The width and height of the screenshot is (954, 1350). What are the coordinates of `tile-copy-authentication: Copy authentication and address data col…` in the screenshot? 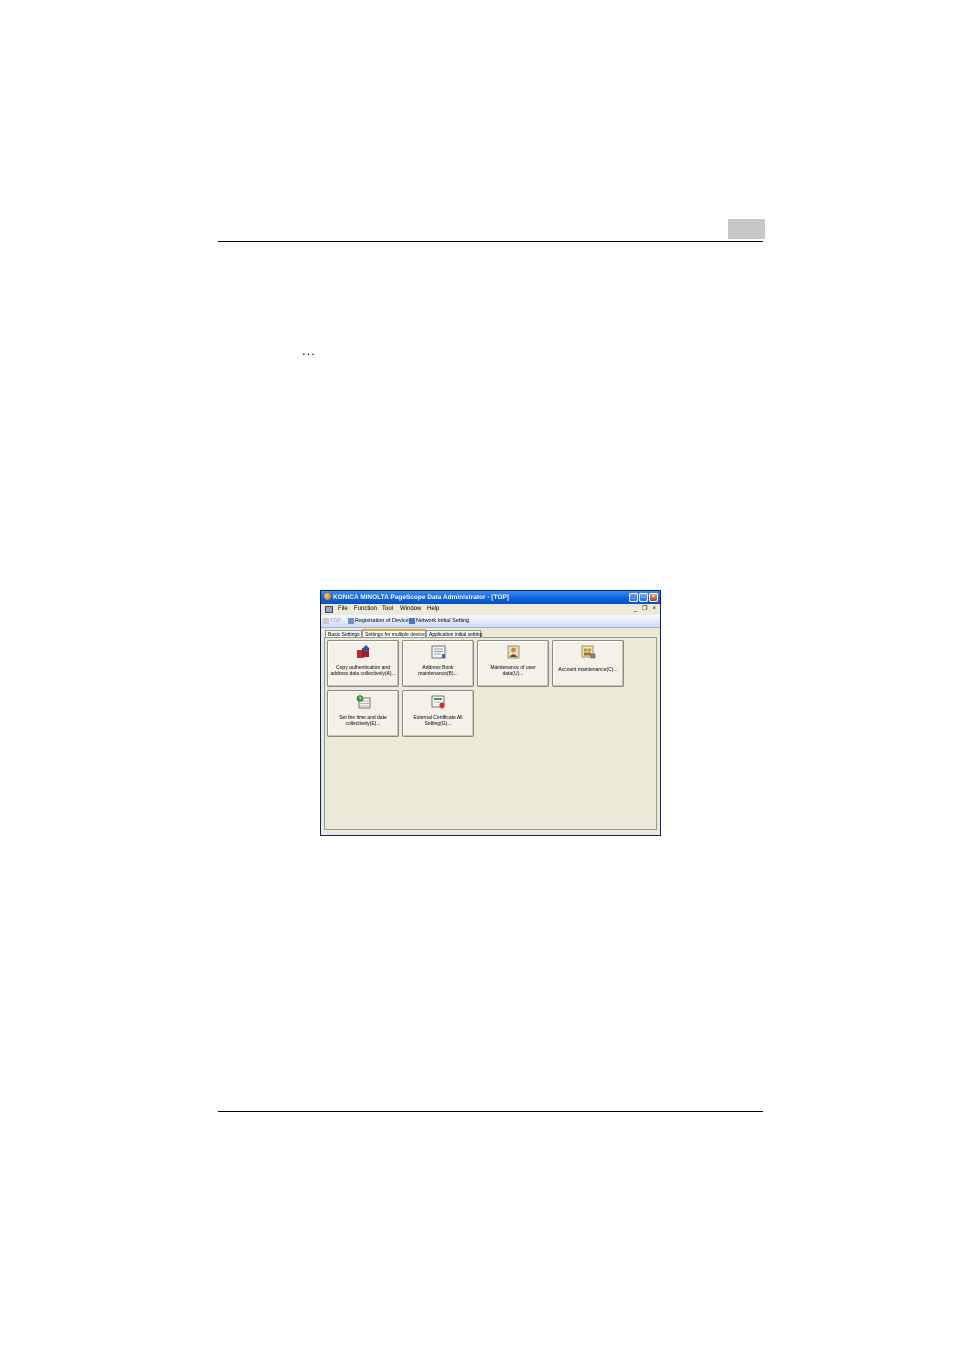 It's located at (363, 663).